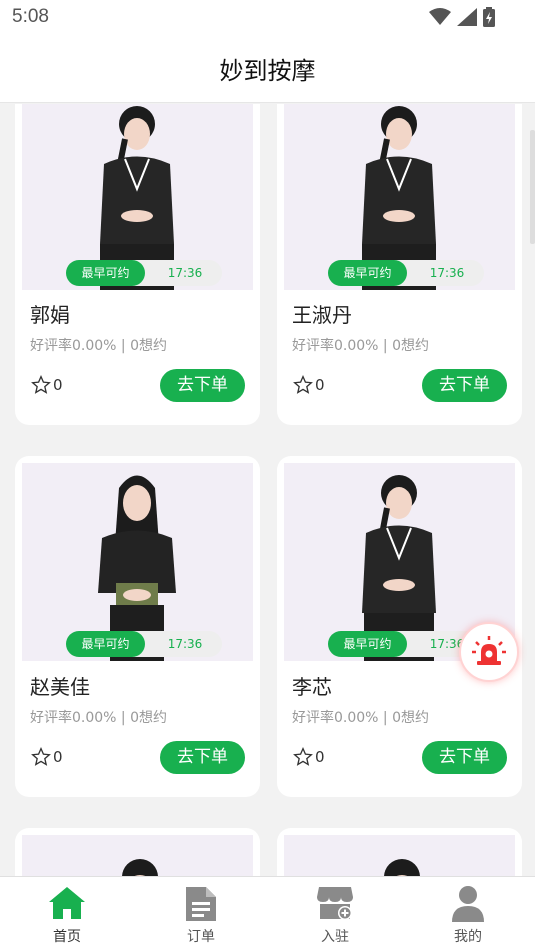  What do you see at coordinates (67, 937) in the screenshot?
I see `tab-label: 首页` at bounding box center [67, 937].